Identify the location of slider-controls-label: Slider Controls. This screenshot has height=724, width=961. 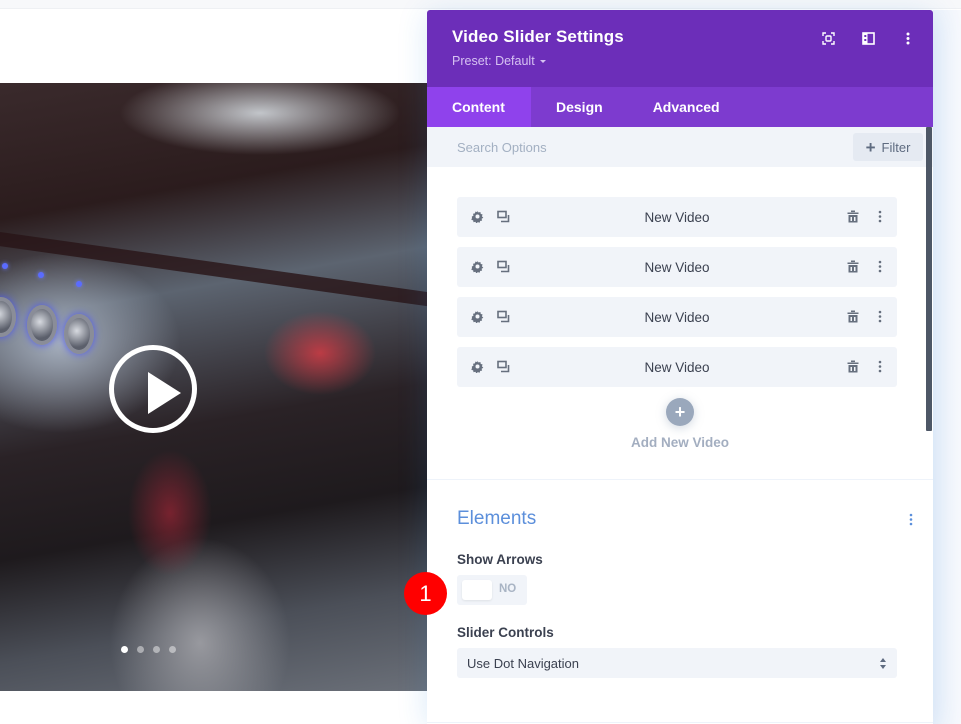
(505, 632).